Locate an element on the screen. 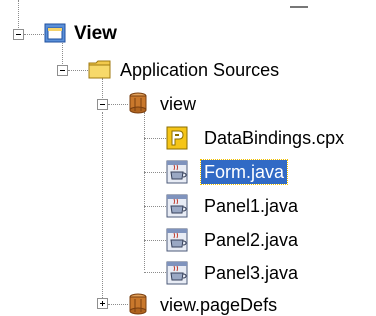 Image resolution: width=376 pixels, height=316 pixels. collapse-toggle-view-package is located at coordinates (102, 104).